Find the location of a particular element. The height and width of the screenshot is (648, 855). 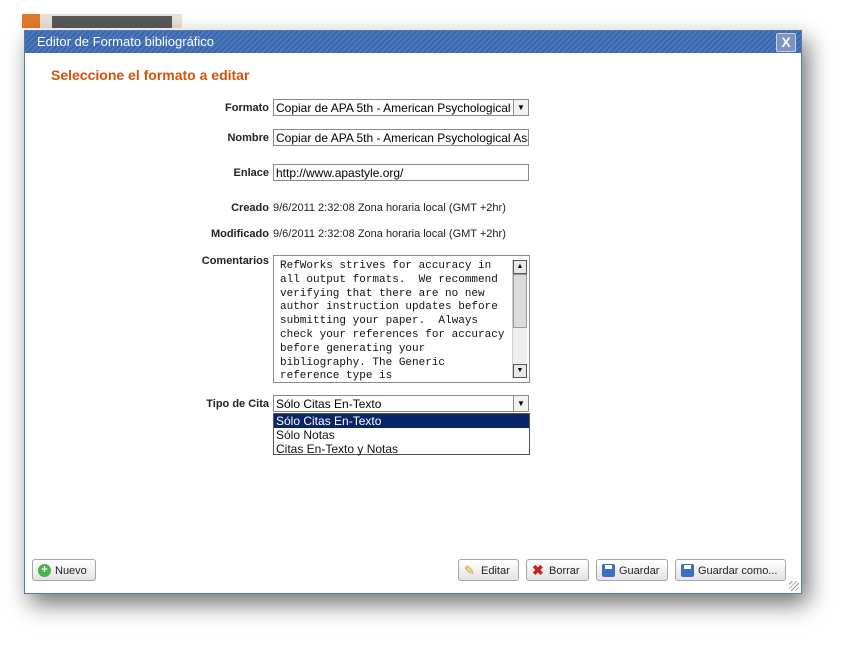

dialog-titlebar: Editor de Formato bibliográfico X is located at coordinates (413, 42).